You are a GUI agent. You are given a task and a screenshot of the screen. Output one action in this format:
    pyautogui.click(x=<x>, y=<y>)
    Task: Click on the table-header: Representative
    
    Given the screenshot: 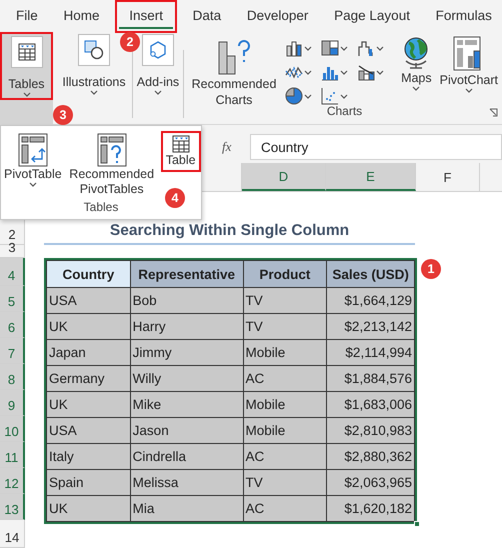 What is the action you would take?
    pyautogui.click(x=187, y=274)
    